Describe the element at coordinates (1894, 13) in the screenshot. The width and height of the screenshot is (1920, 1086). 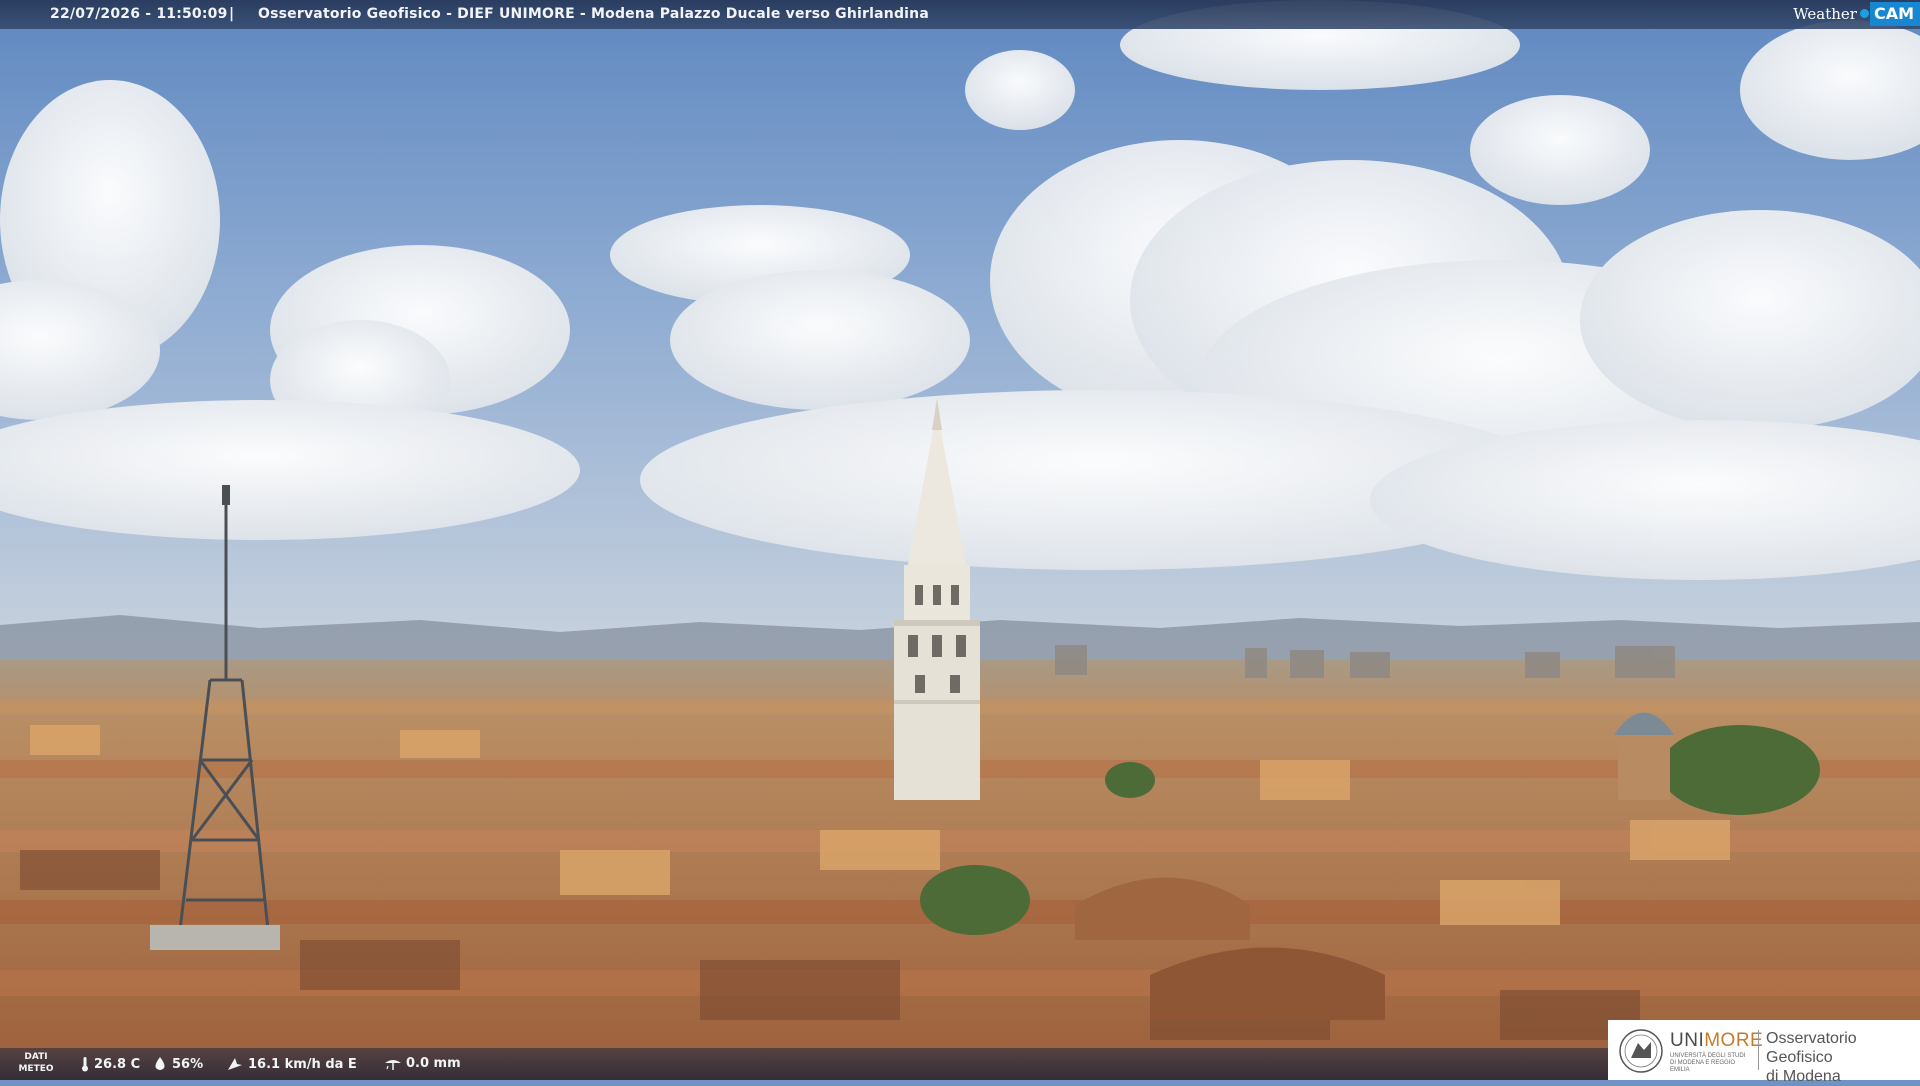
I see `weathercam-brand-right: CAM` at that location.